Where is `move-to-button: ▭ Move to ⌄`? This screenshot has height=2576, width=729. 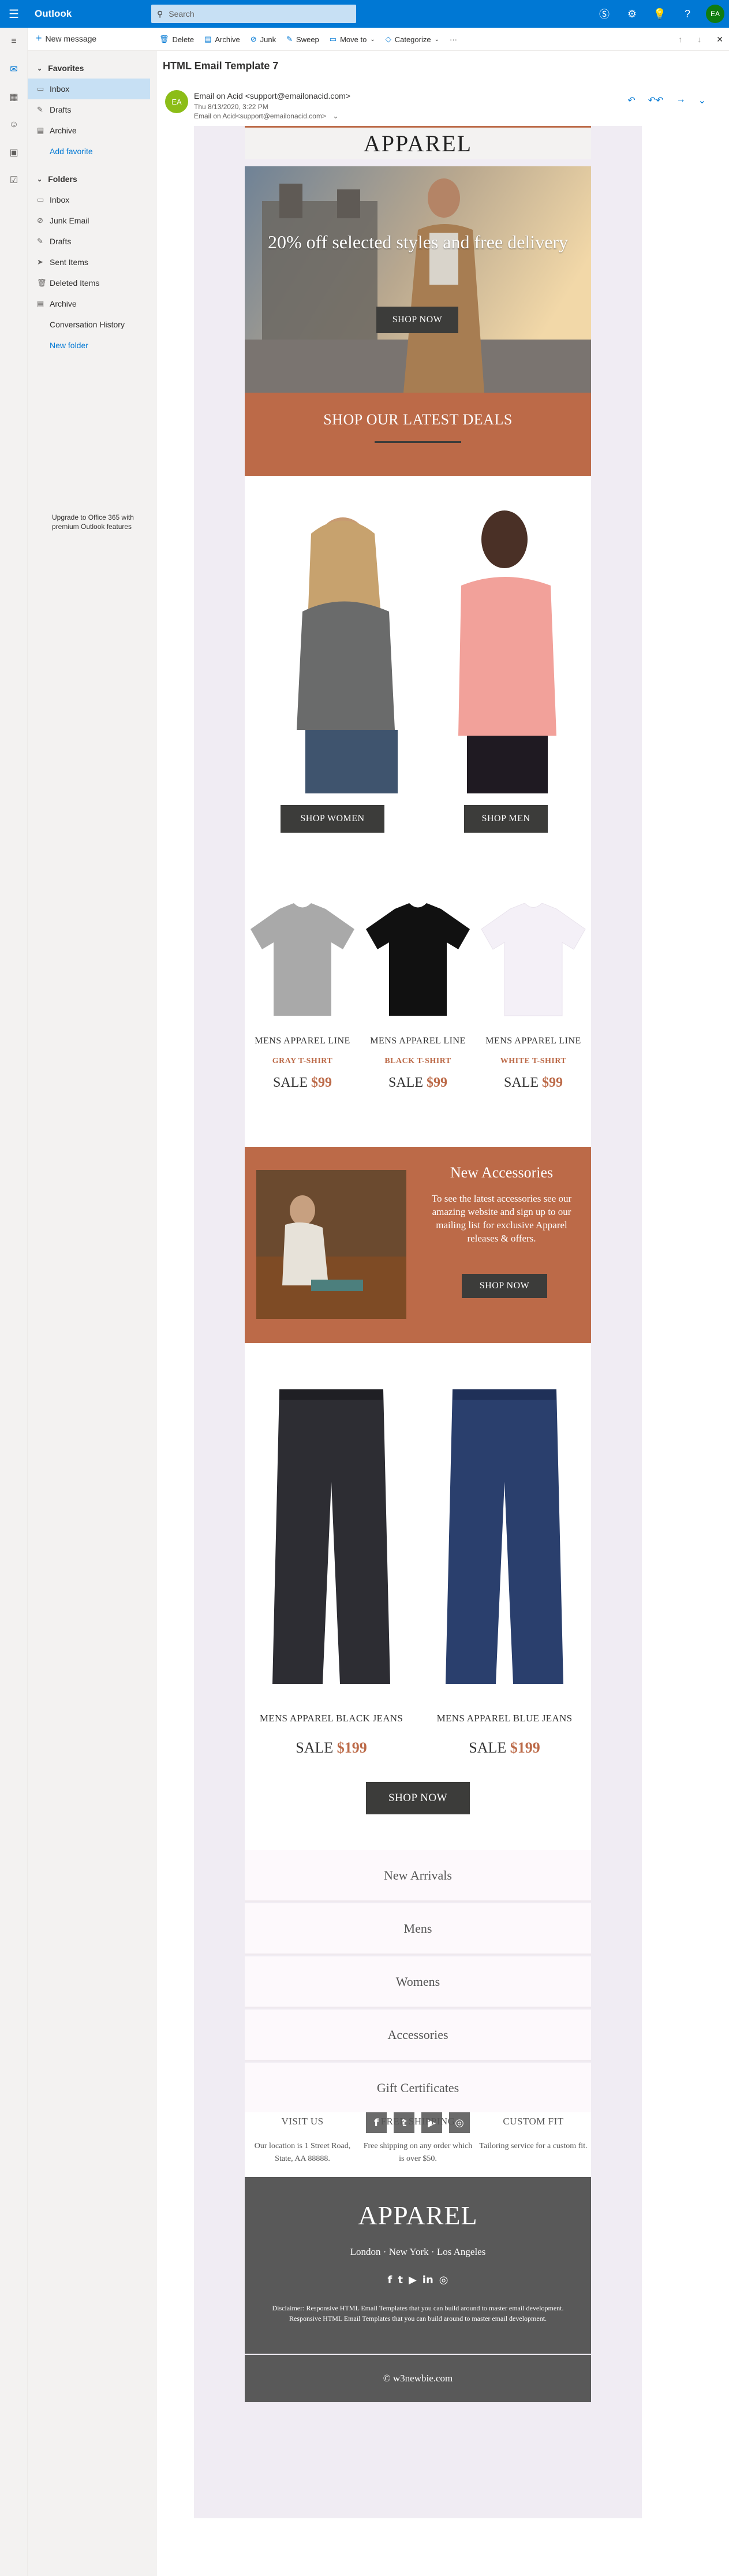
move-to-button: ▭ Move to ⌄ is located at coordinates (353, 39).